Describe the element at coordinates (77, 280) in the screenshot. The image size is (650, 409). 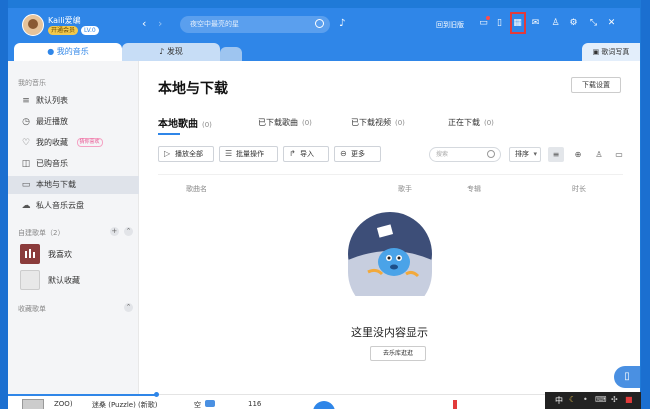
I see `playlist-item-default-collection: 默认收藏` at that location.